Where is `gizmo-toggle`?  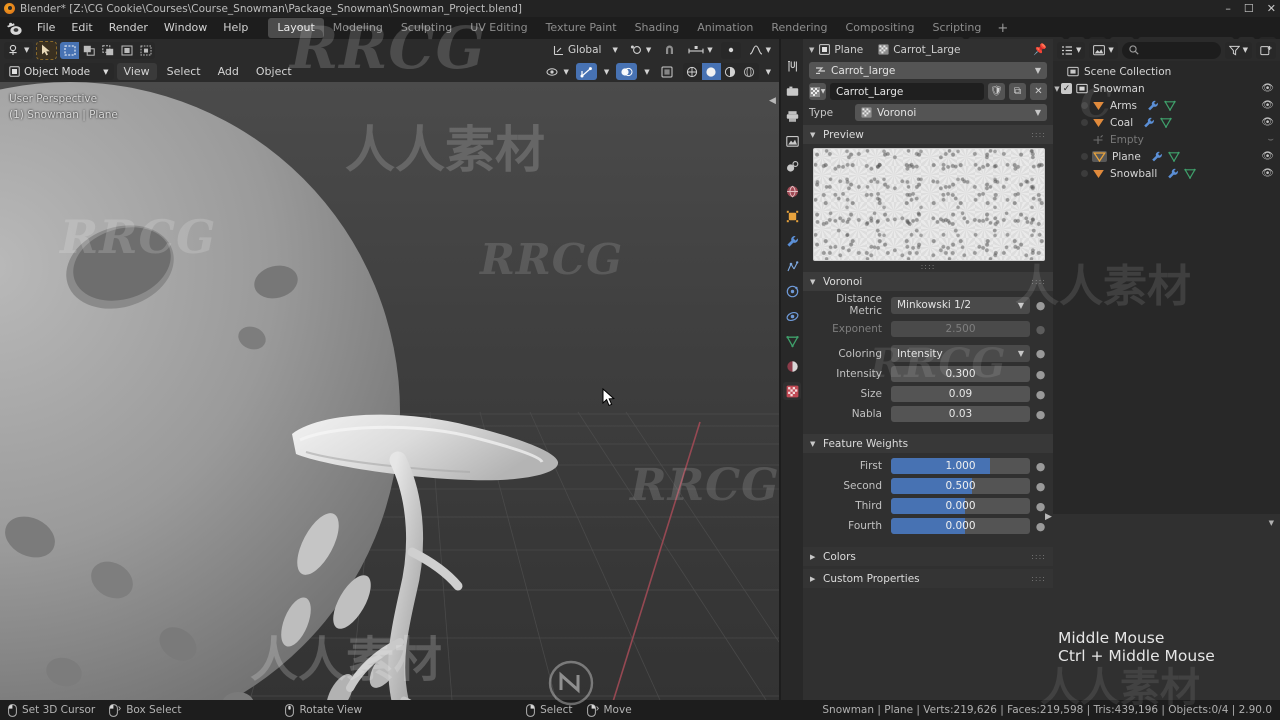
gizmo-toggle is located at coordinates (586, 71).